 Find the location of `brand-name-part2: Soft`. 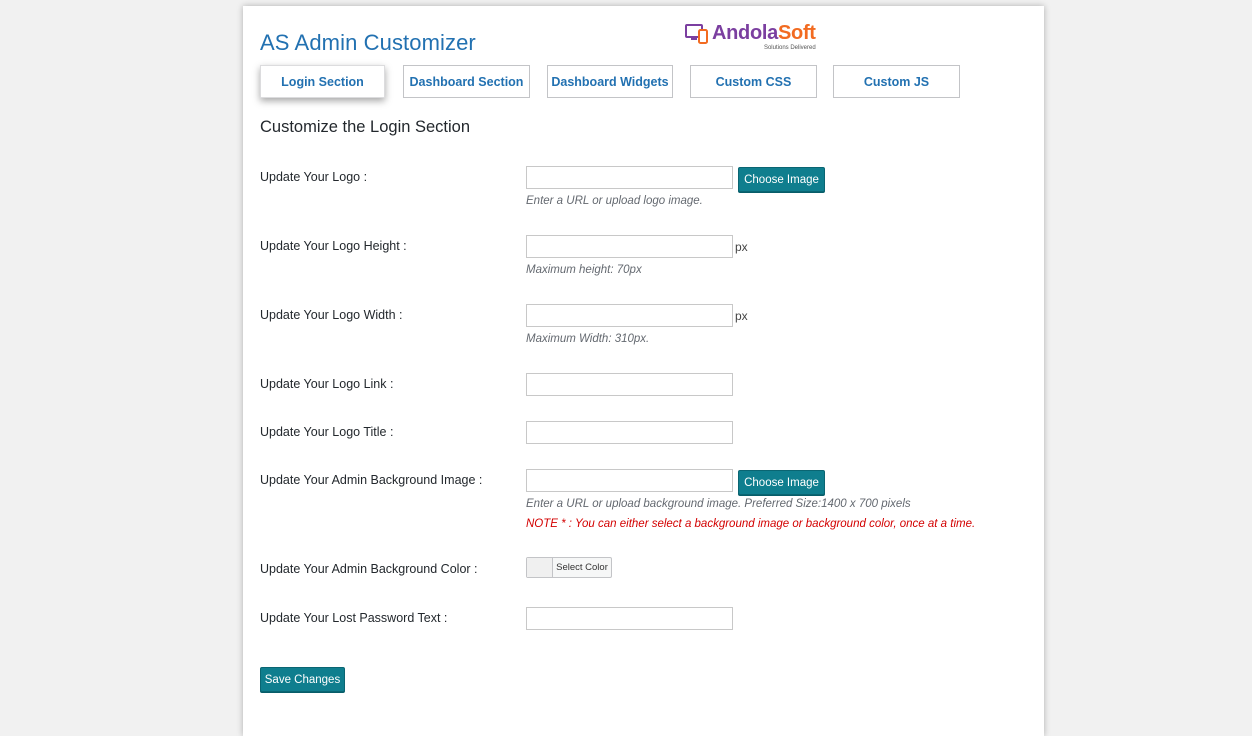

brand-name-part2: Soft is located at coordinates (796, 33).